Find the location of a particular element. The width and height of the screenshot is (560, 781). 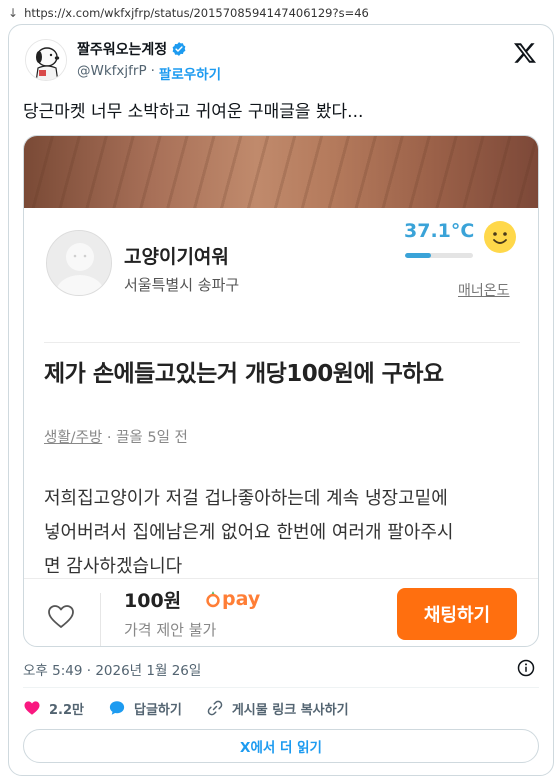

link-icon is located at coordinates (215, 708).